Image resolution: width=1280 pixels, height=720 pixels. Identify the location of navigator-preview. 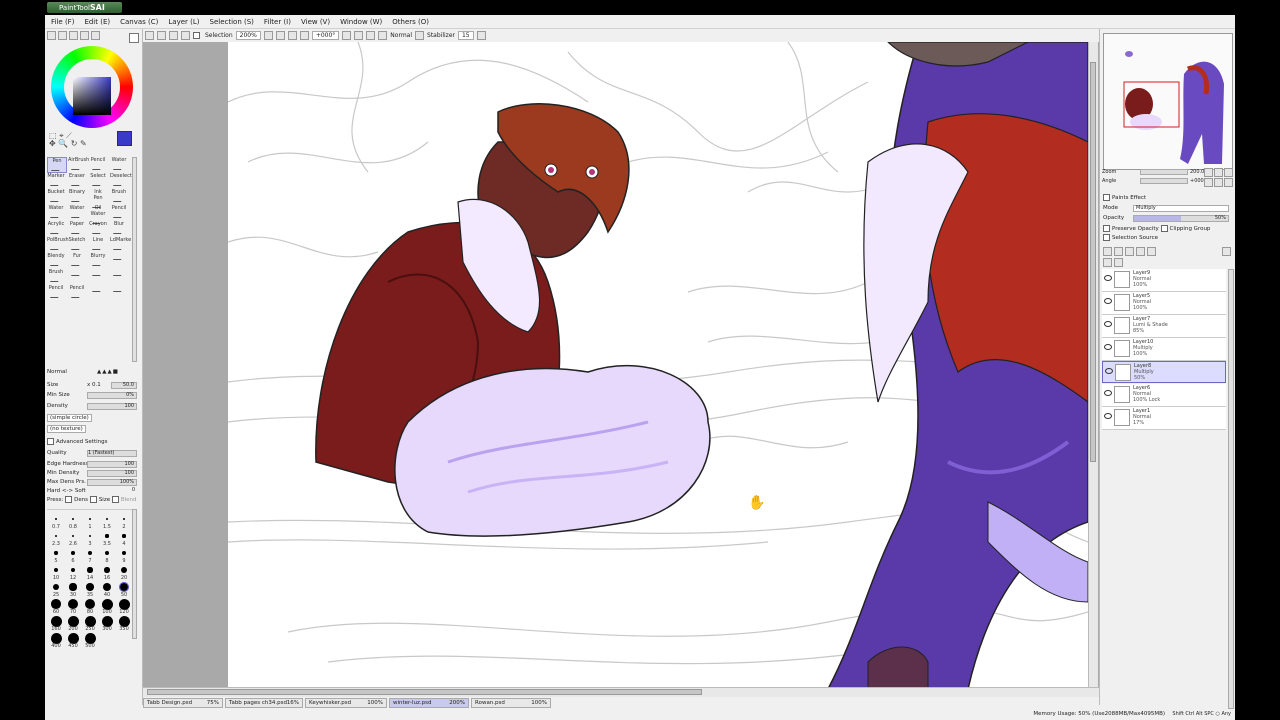
(1168, 101).